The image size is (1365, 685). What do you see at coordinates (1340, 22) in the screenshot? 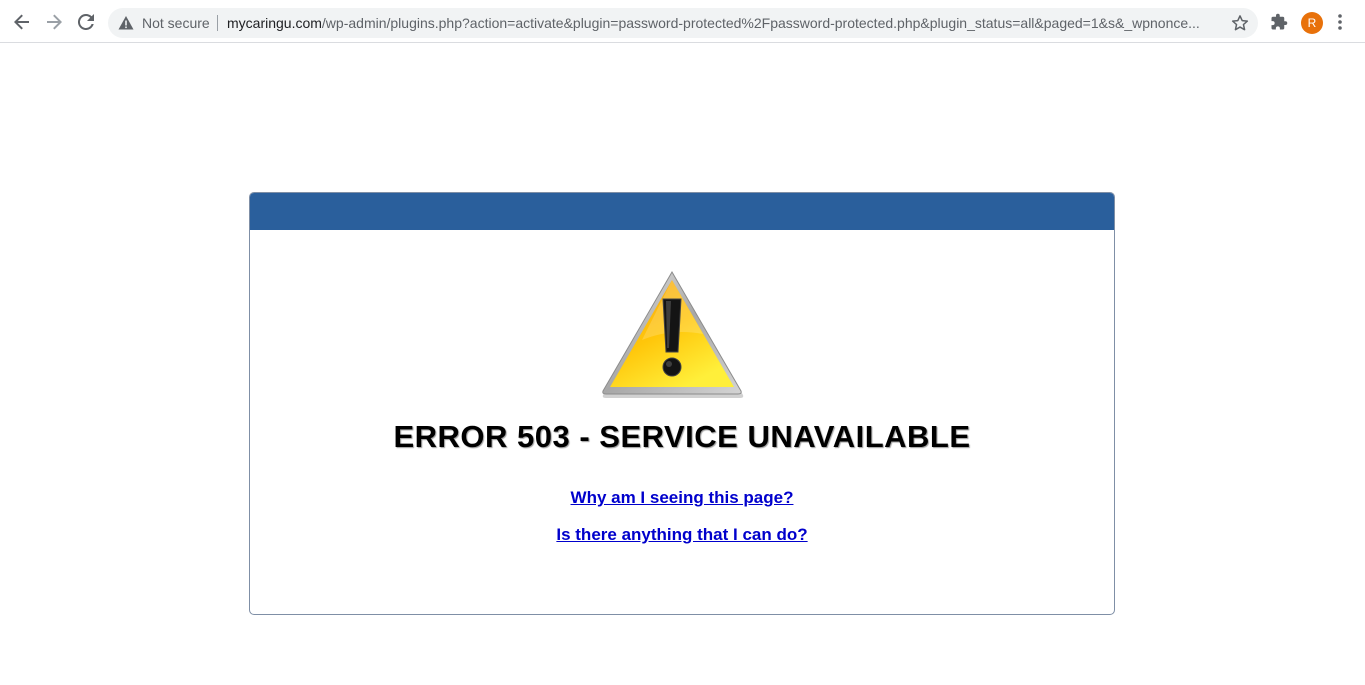
I see `kebab-menu-icon` at bounding box center [1340, 22].